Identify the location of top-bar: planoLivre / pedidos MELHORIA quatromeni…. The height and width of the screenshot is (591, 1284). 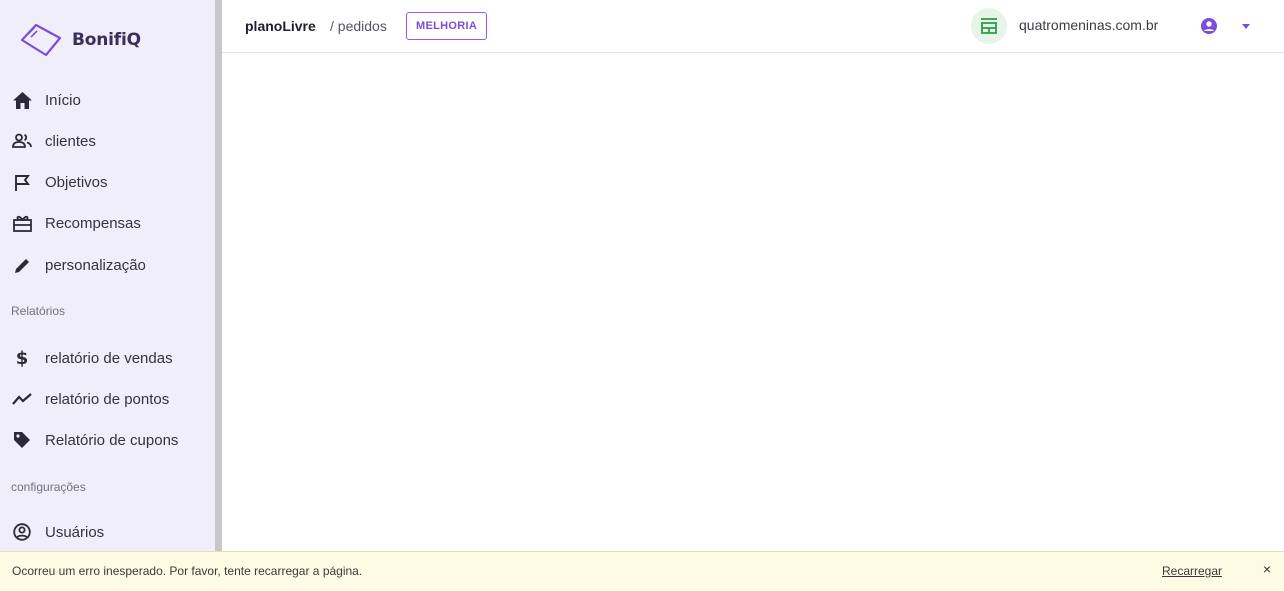
(753, 26).